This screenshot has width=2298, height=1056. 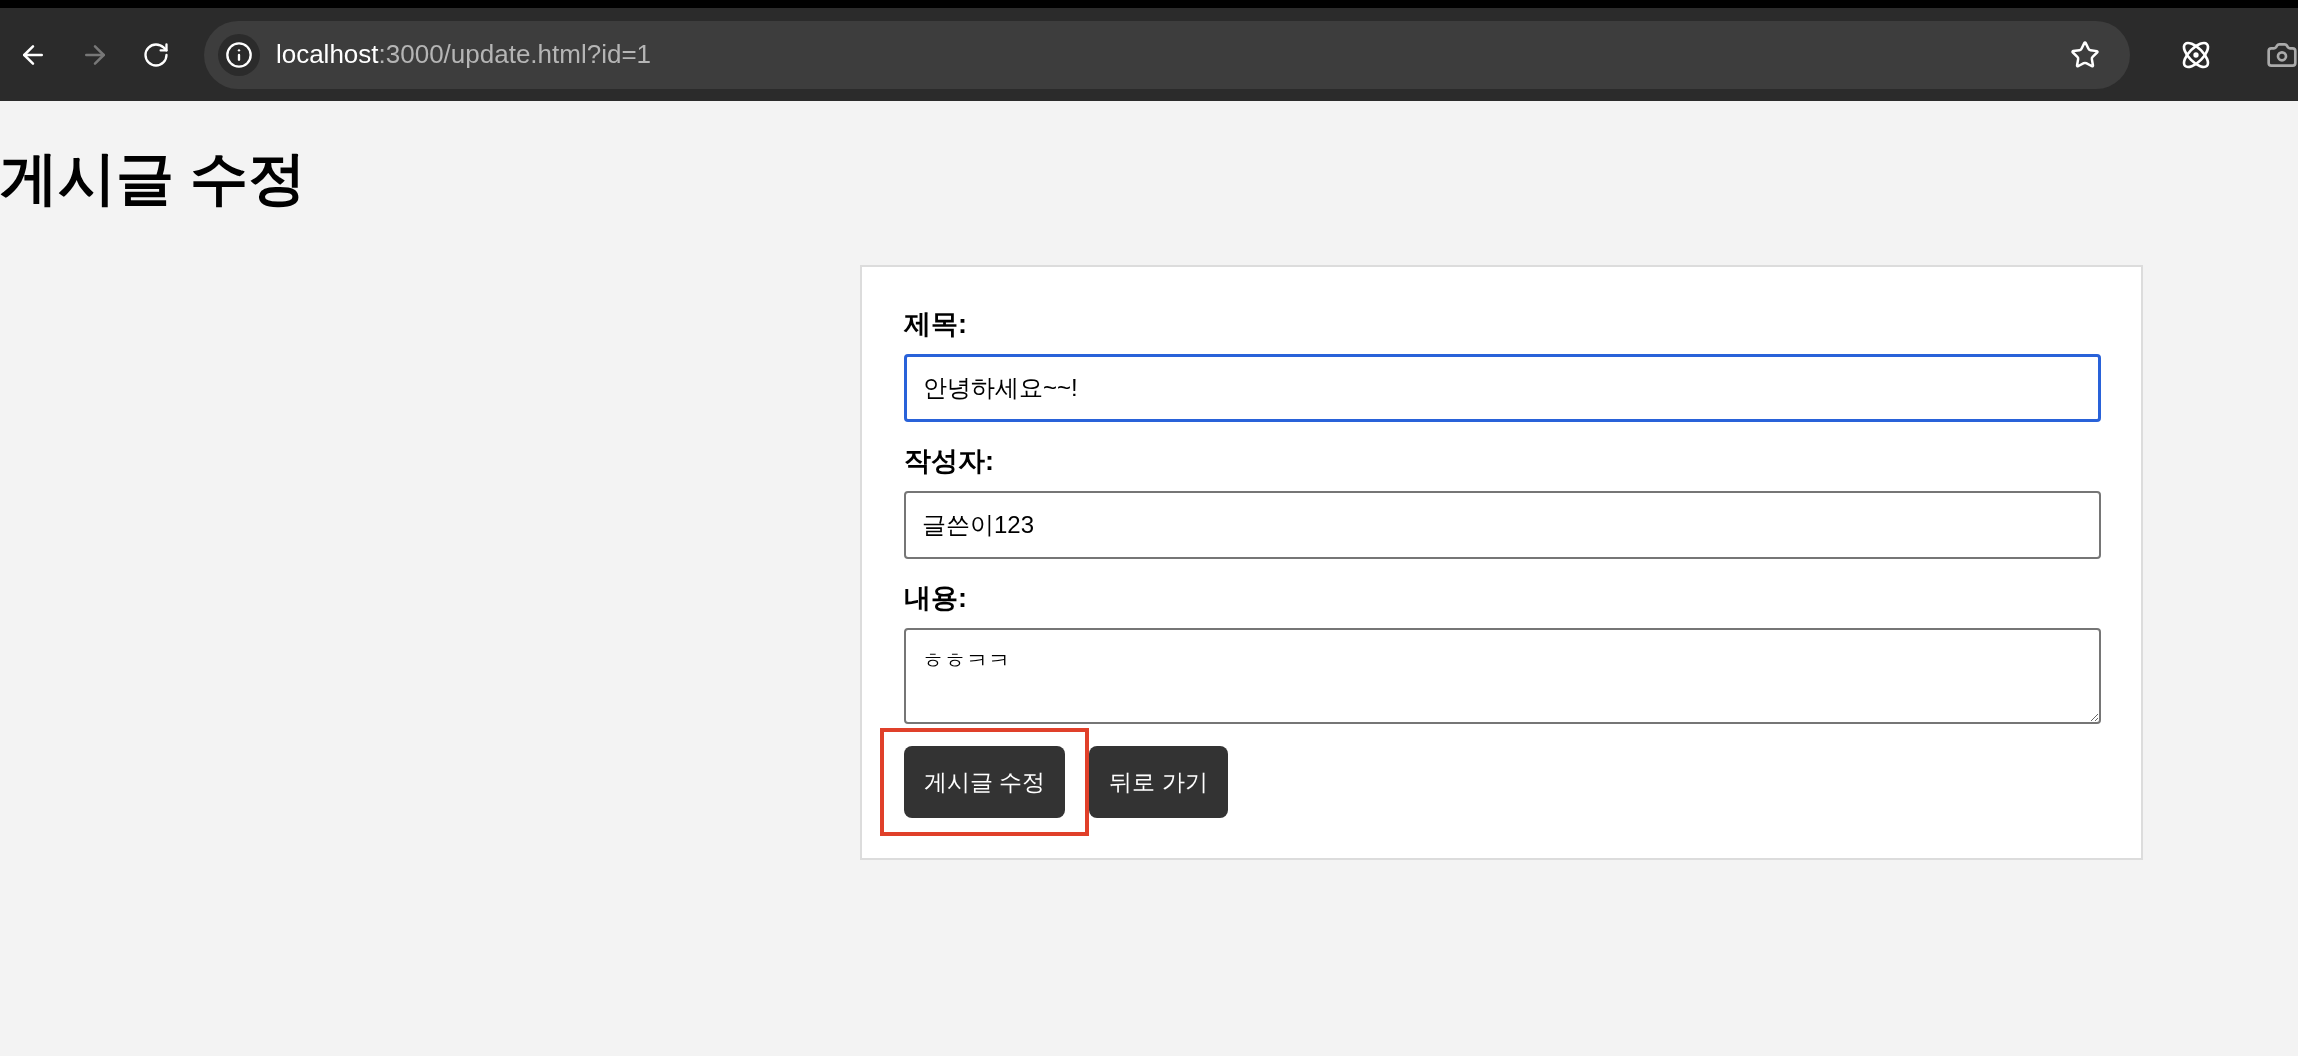 What do you see at coordinates (936, 598) in the screenshot?
I see `field-label: 내용:` at bounding box center [936, 598].